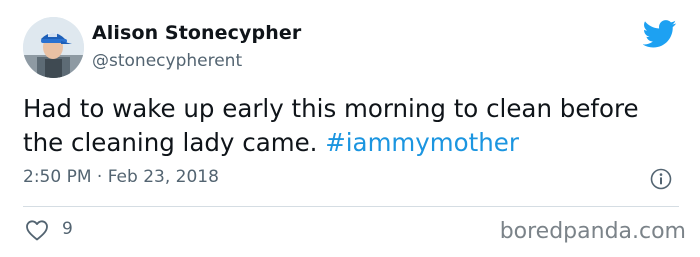 The image size is (700, 257). Describe the element at coordinates (660, 34) in the screenshot. I see `twitter-bird-icon` at that location.